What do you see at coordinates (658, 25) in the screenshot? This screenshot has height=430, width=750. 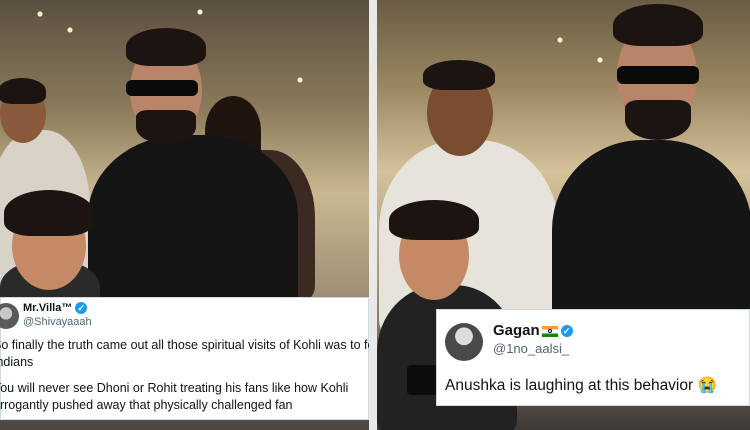 I see `man-hair-right` at bounding box center [658, 25].